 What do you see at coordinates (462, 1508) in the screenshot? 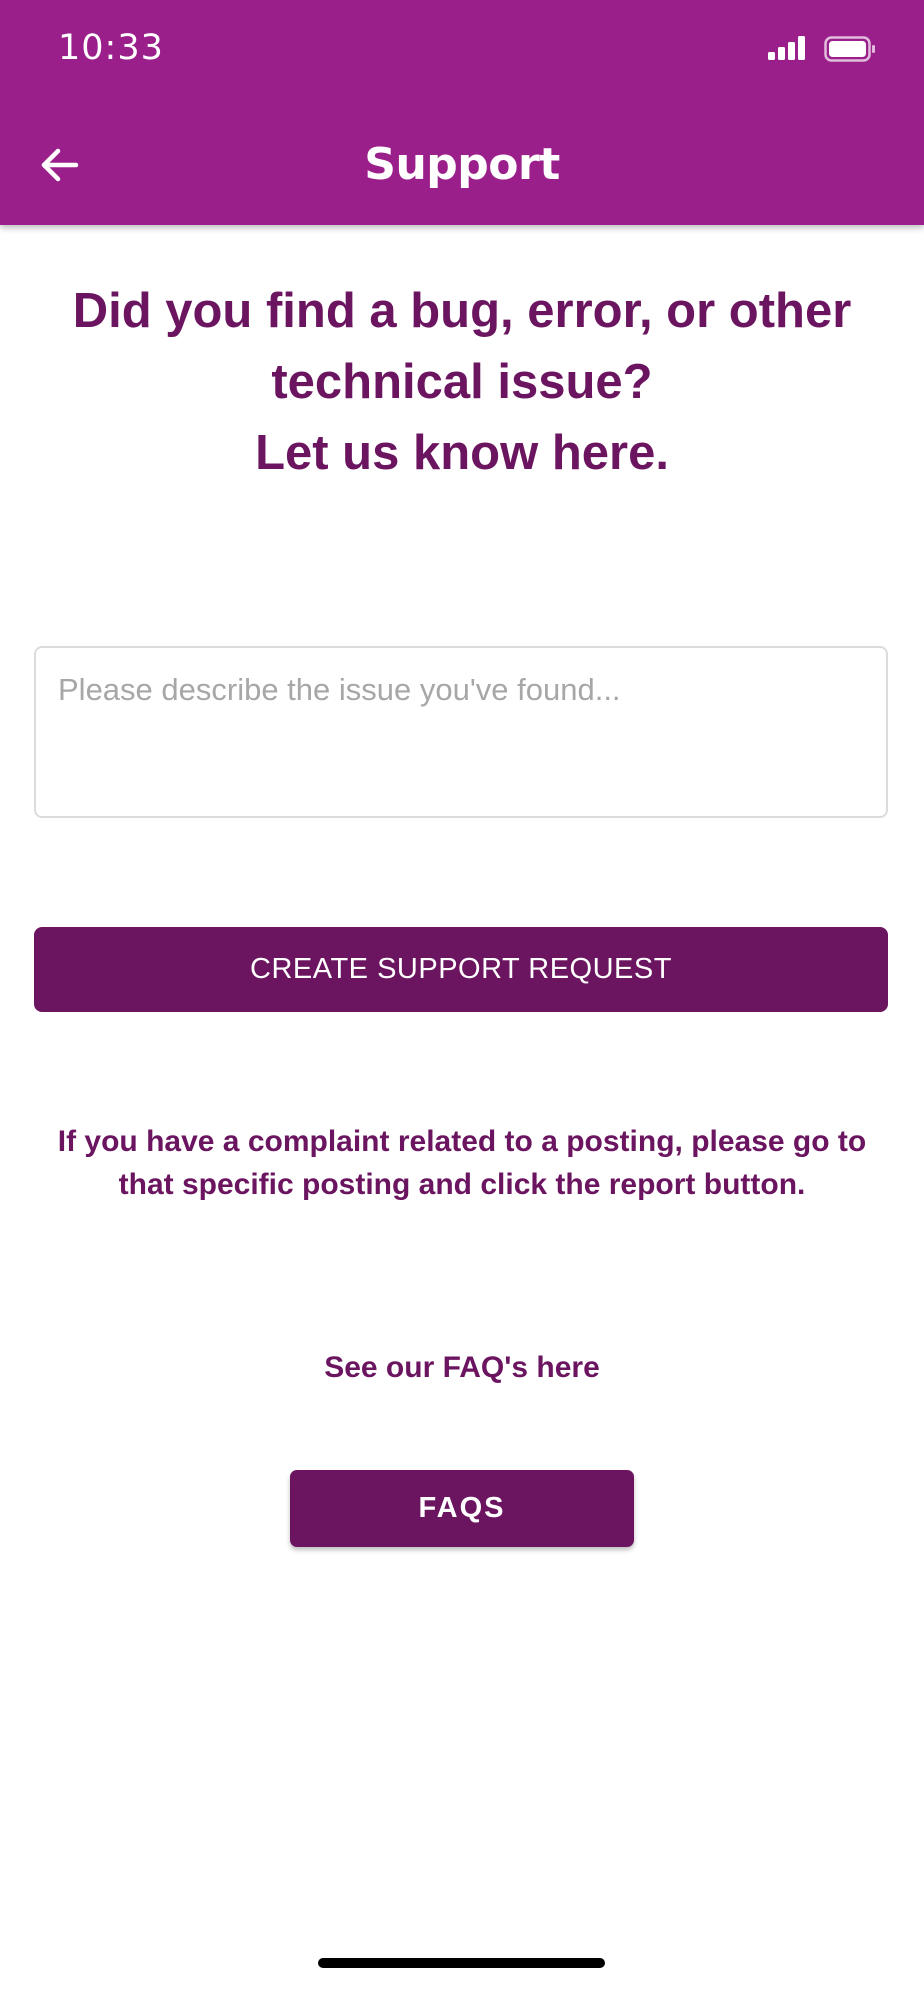
I see `faqs-button: FAQS` at bounding box center [462, 1508].